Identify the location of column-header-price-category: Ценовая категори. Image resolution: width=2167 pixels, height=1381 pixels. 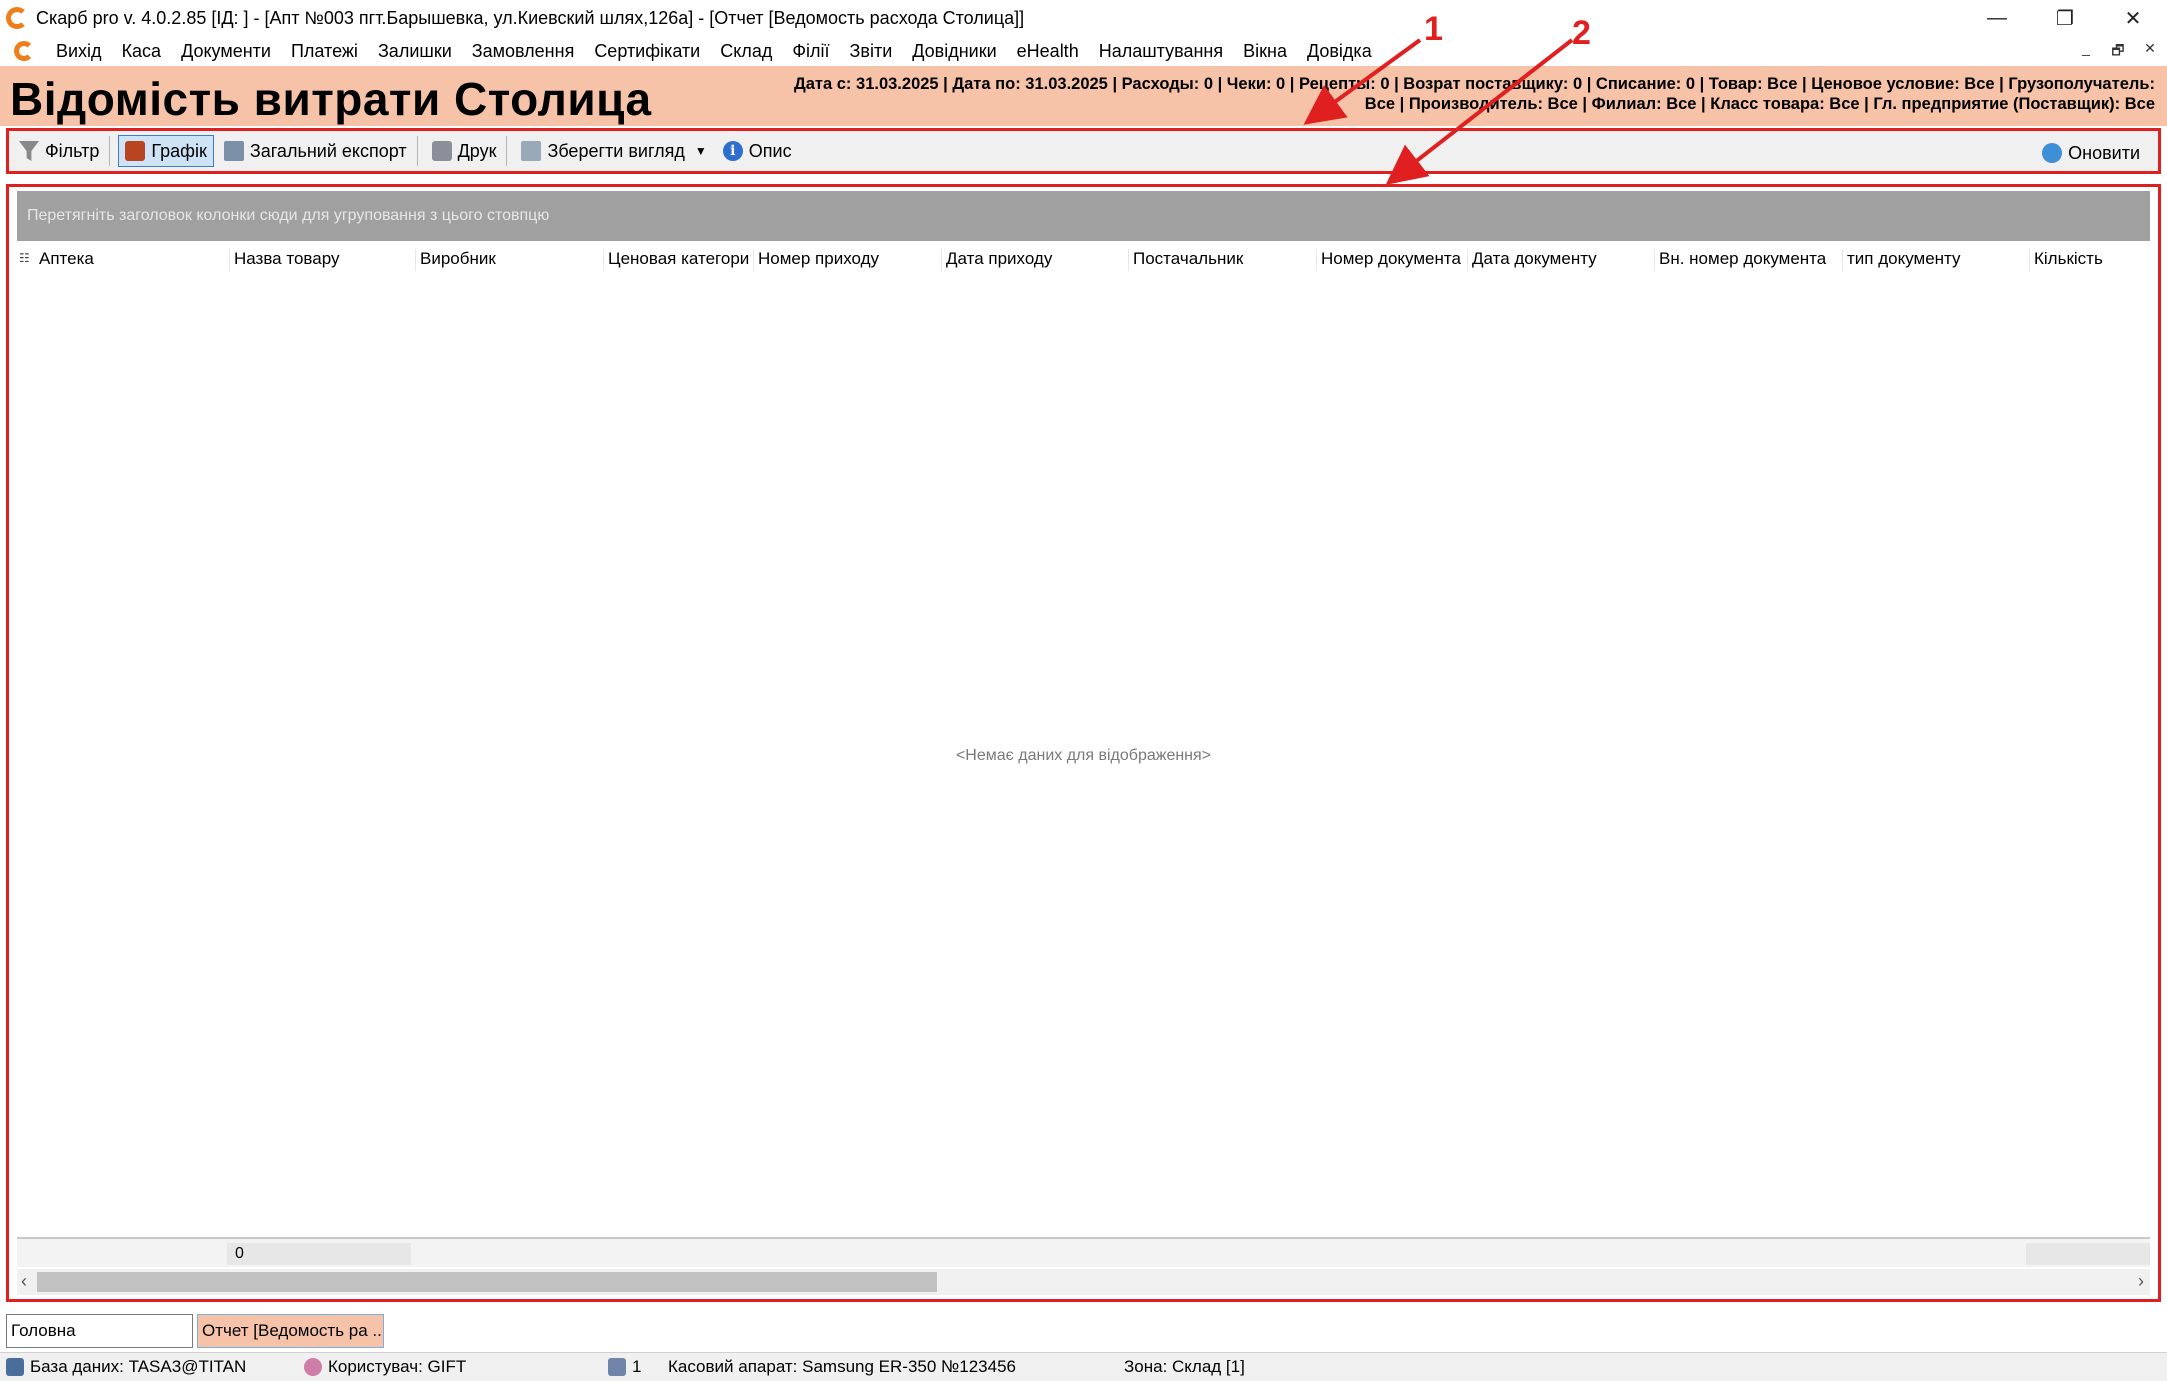
(676, 260).